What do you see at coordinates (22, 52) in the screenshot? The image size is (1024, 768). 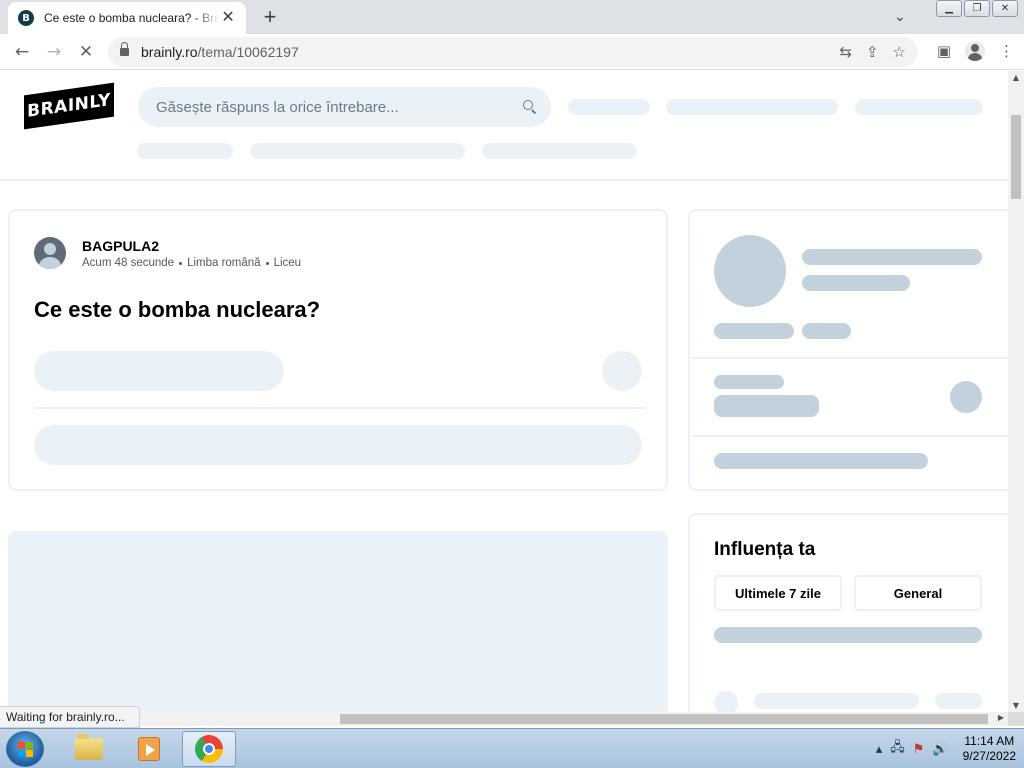 I see `back-icon: ←` at bounding box center [22, 52].